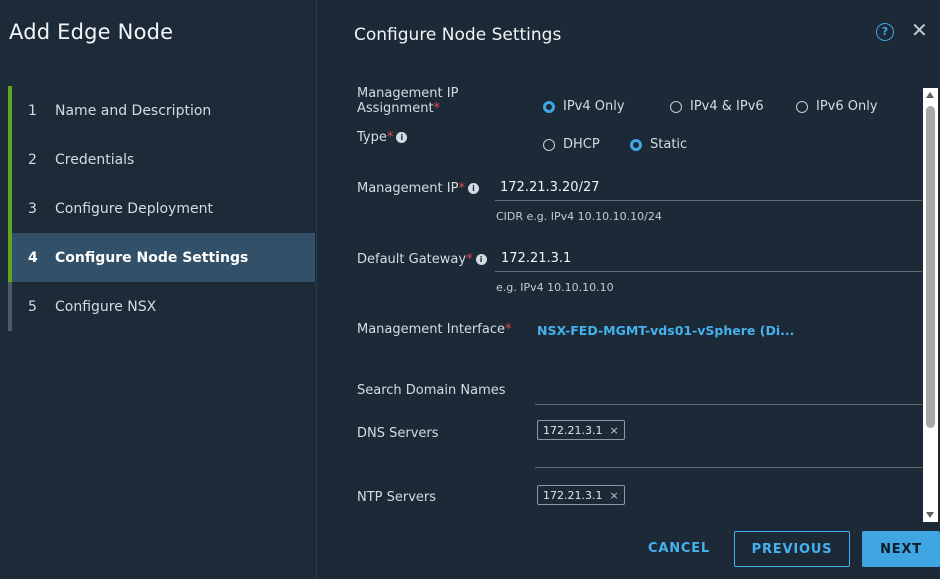 This screenshot has height=579, width=940. Describe the element at coordinates (930, 515) in the screenshot. I see `scroll-down-arrow-icon` at that location.